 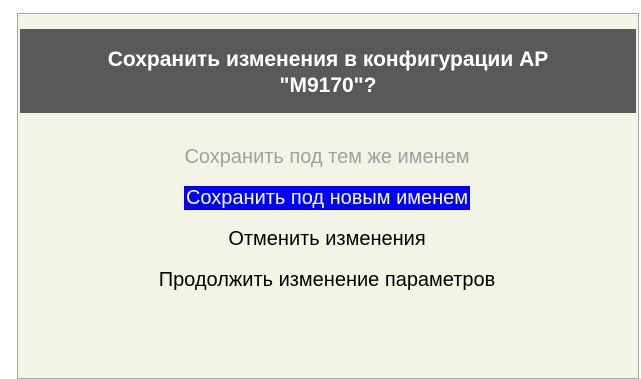 I want to click on dialog-title-line-2: "M9170"?, so click(x=328, y=85).